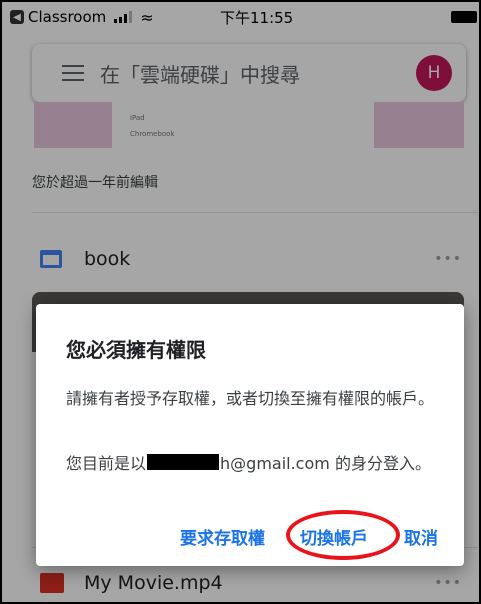 The width and height of the screenshot is (481, 604). What do you see at coordinates (250, 398) in the screenshot?
I see `dialog-message: 請擁有者授予存取權，或者切換至擁有權限的帳戶。` at bounding box center [250, 398].